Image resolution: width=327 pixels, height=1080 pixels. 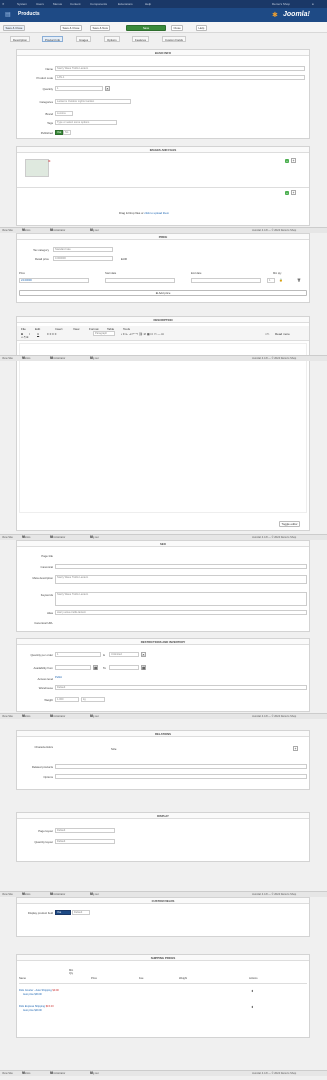 I want to click on align-icons: ≡ ≡ ≡ ≡, so click(x=52, y=334).